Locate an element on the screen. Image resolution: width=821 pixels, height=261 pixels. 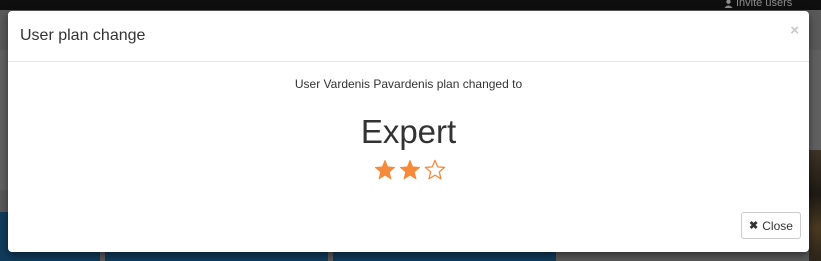
plan-star-rating is located at coordinates (410, 171).